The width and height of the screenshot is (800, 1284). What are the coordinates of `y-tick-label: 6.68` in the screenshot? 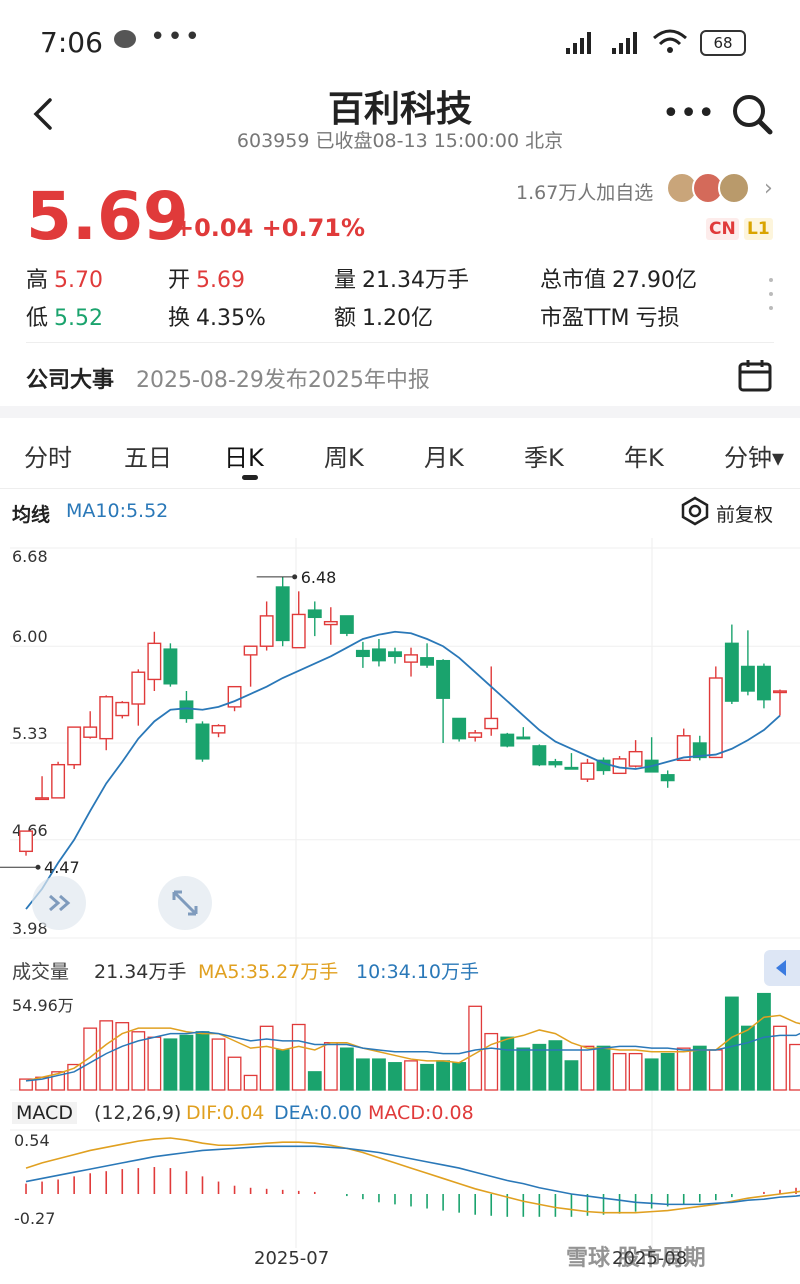 It's located at (30, 556).